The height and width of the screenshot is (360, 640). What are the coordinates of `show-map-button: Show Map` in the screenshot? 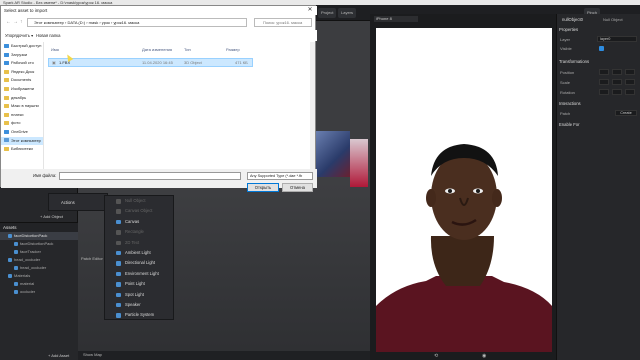 It's located at (92, 354).